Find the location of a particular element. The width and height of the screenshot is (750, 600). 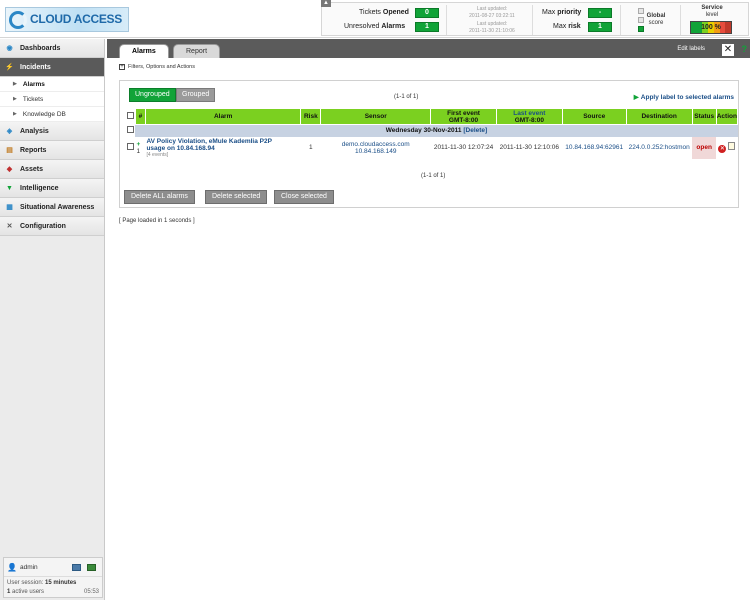

header-num: # is located at coordinates (140, 116).